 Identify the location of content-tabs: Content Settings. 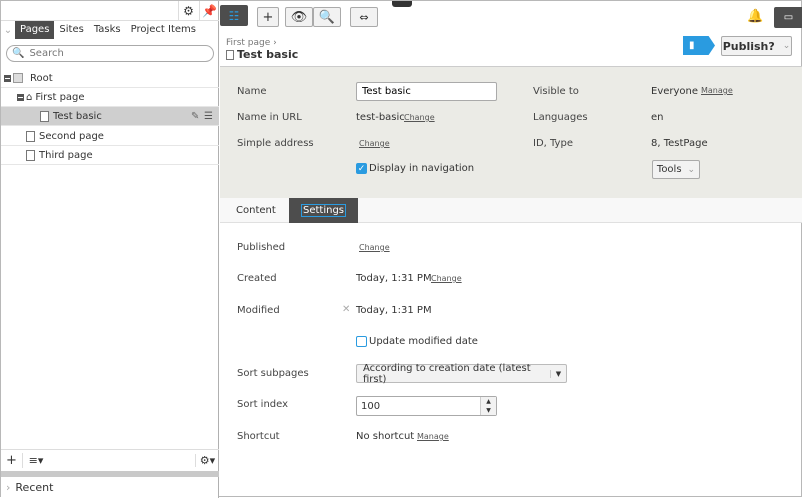
(511, 210).